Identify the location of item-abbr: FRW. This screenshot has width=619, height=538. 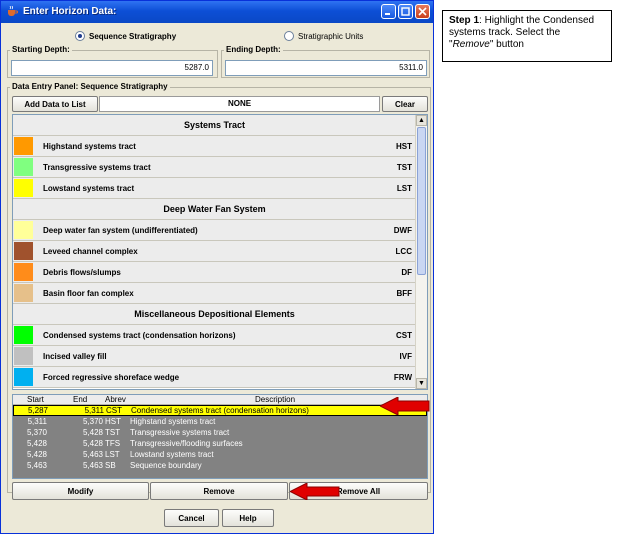
(402, 377).